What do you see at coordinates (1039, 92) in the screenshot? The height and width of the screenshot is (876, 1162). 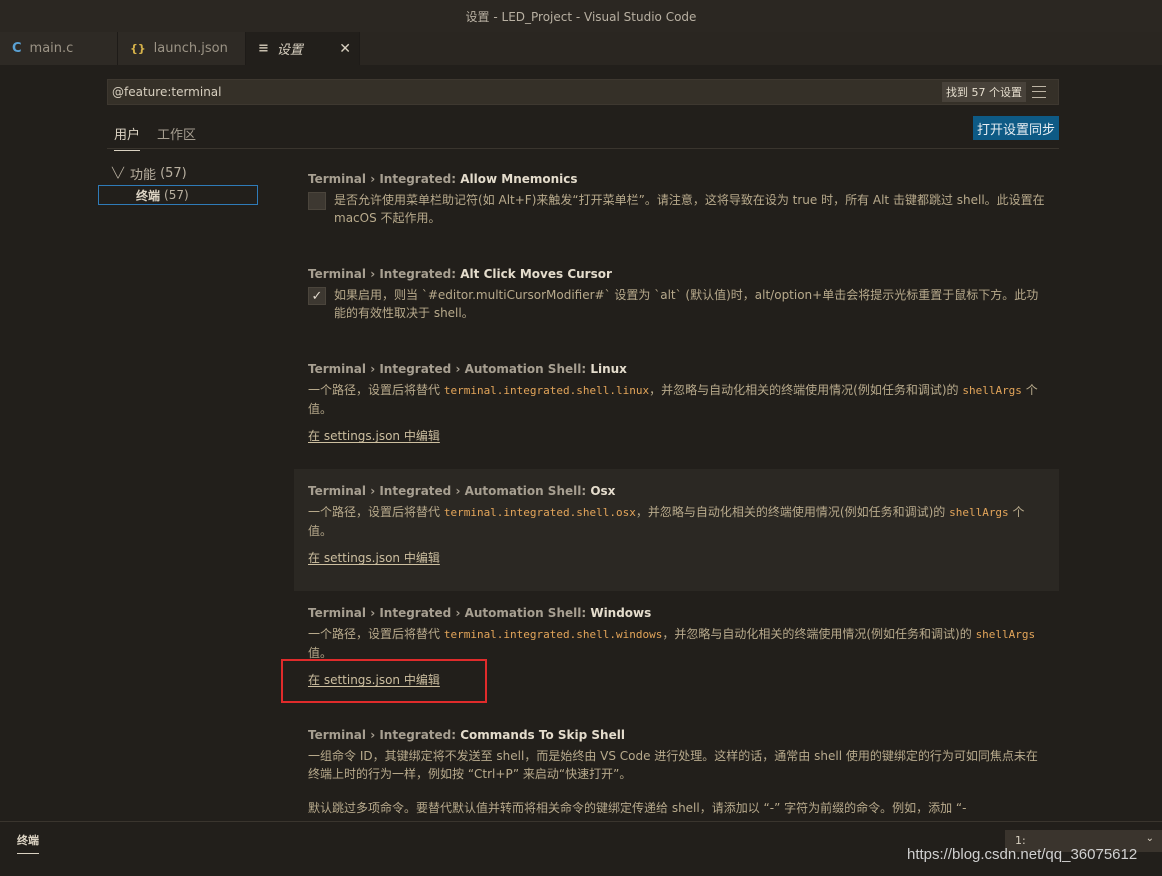 I see `filter-icon` at bounding box center [1039, 92].